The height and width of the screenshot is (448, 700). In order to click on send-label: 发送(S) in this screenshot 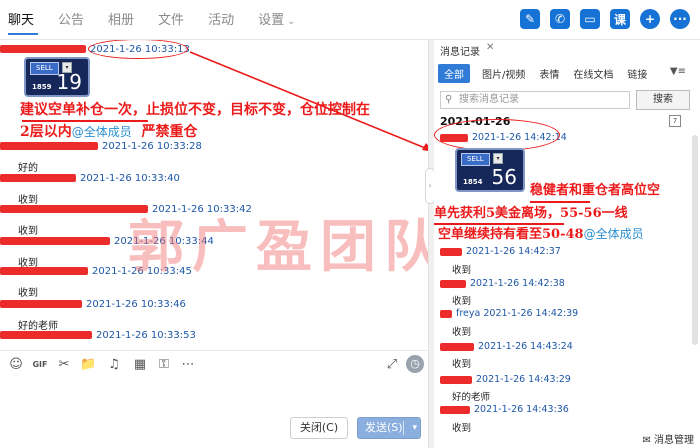, I will do `click(384, 427)`.